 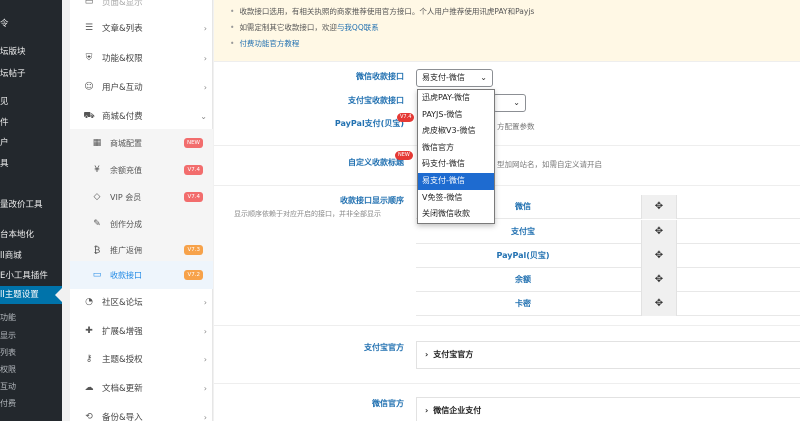 I want to click on wp-menu-item: 台本地化, so click(x=31, y=234).